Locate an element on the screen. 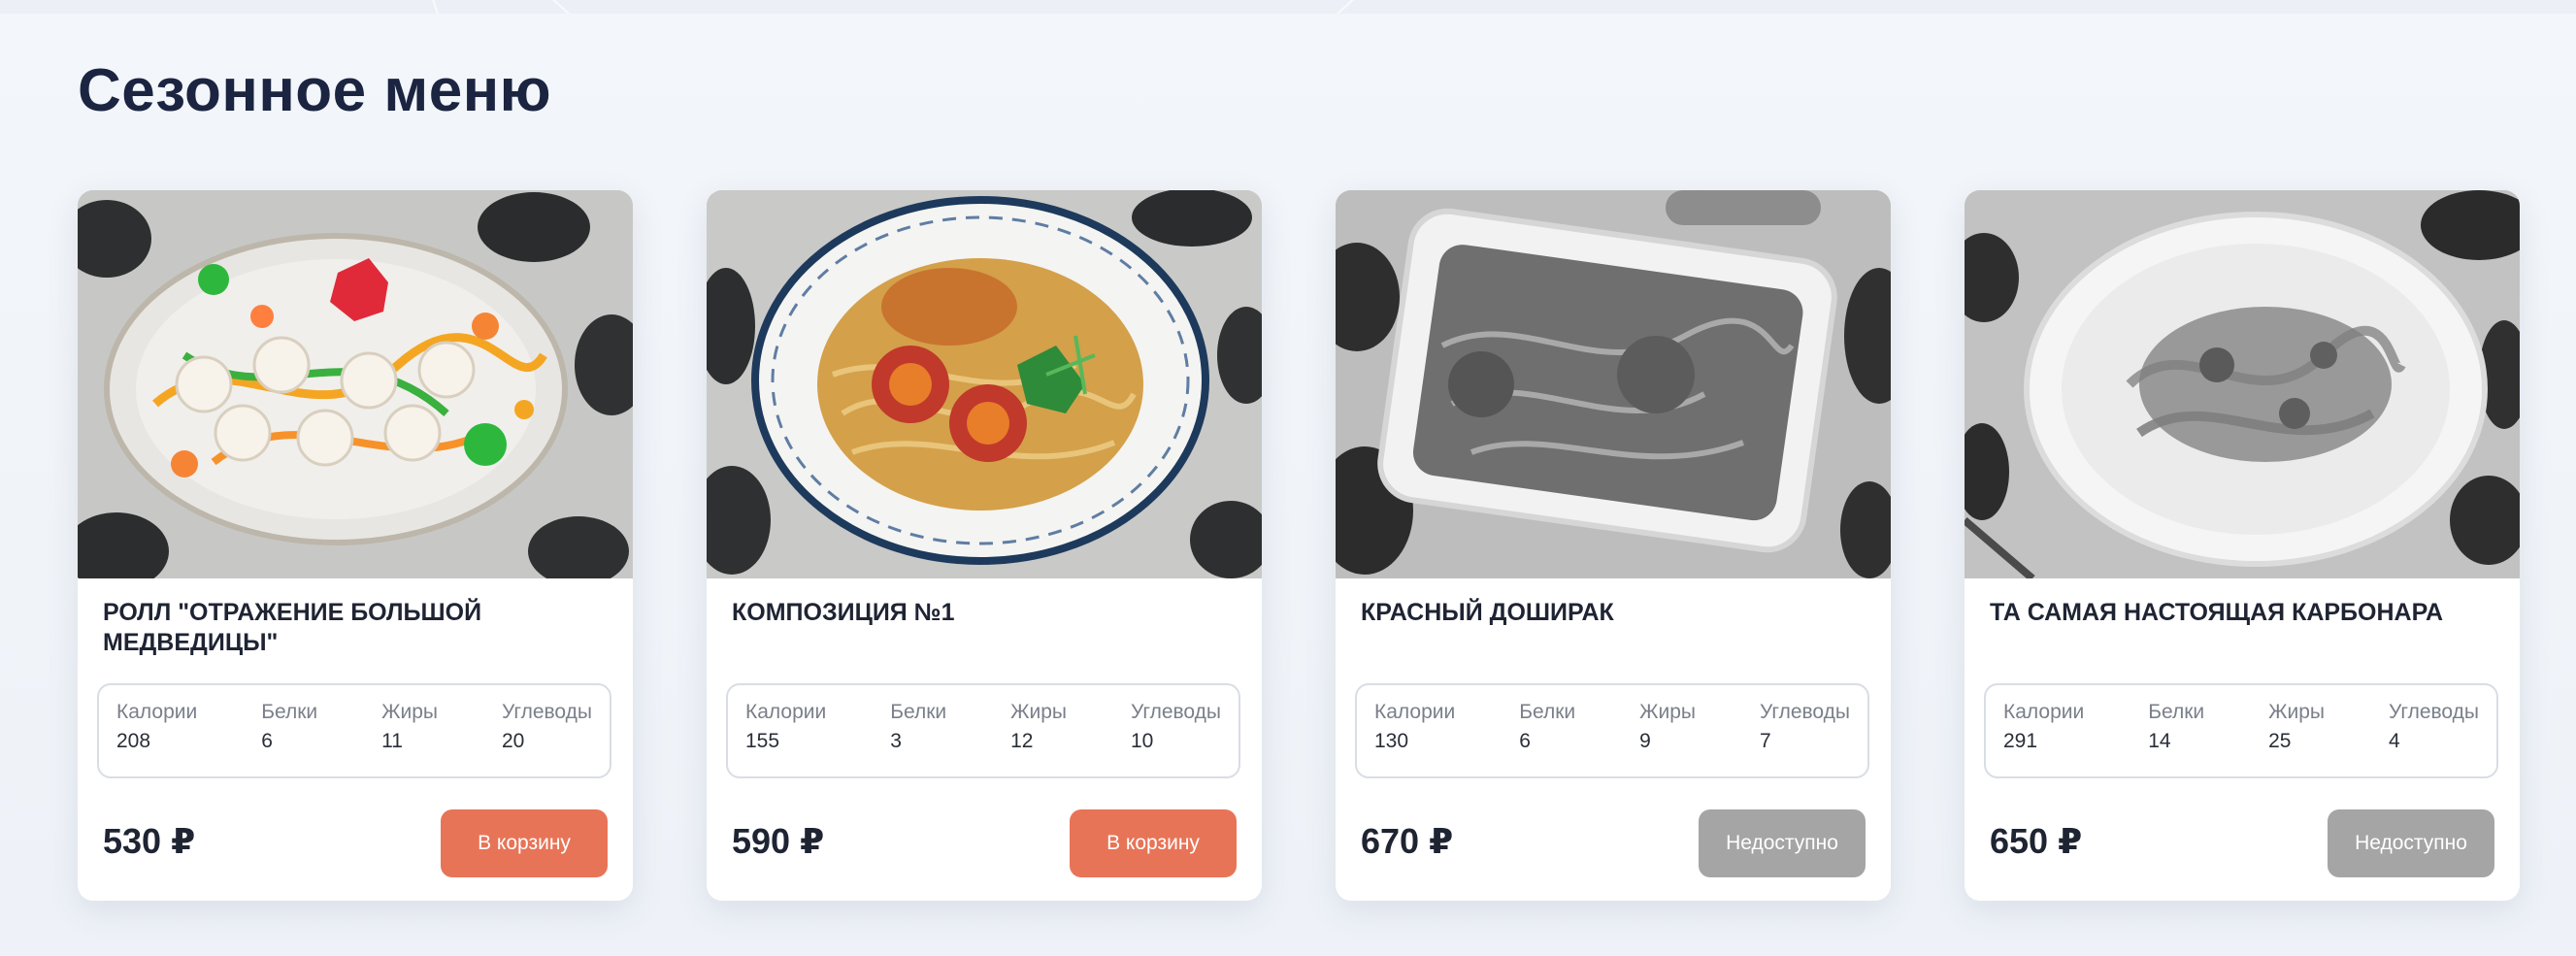 The image size is (2576, 956). dish-price: 590 ₽ is located at coordinates (778, 841).